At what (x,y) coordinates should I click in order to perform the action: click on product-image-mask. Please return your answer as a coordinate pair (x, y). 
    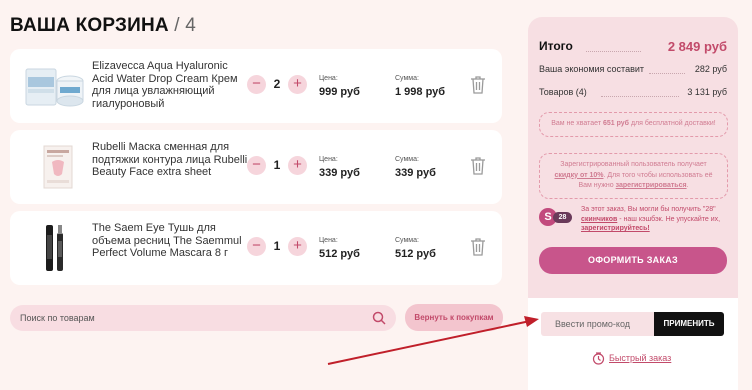
    Looking at the image, I should click on (55, 167).